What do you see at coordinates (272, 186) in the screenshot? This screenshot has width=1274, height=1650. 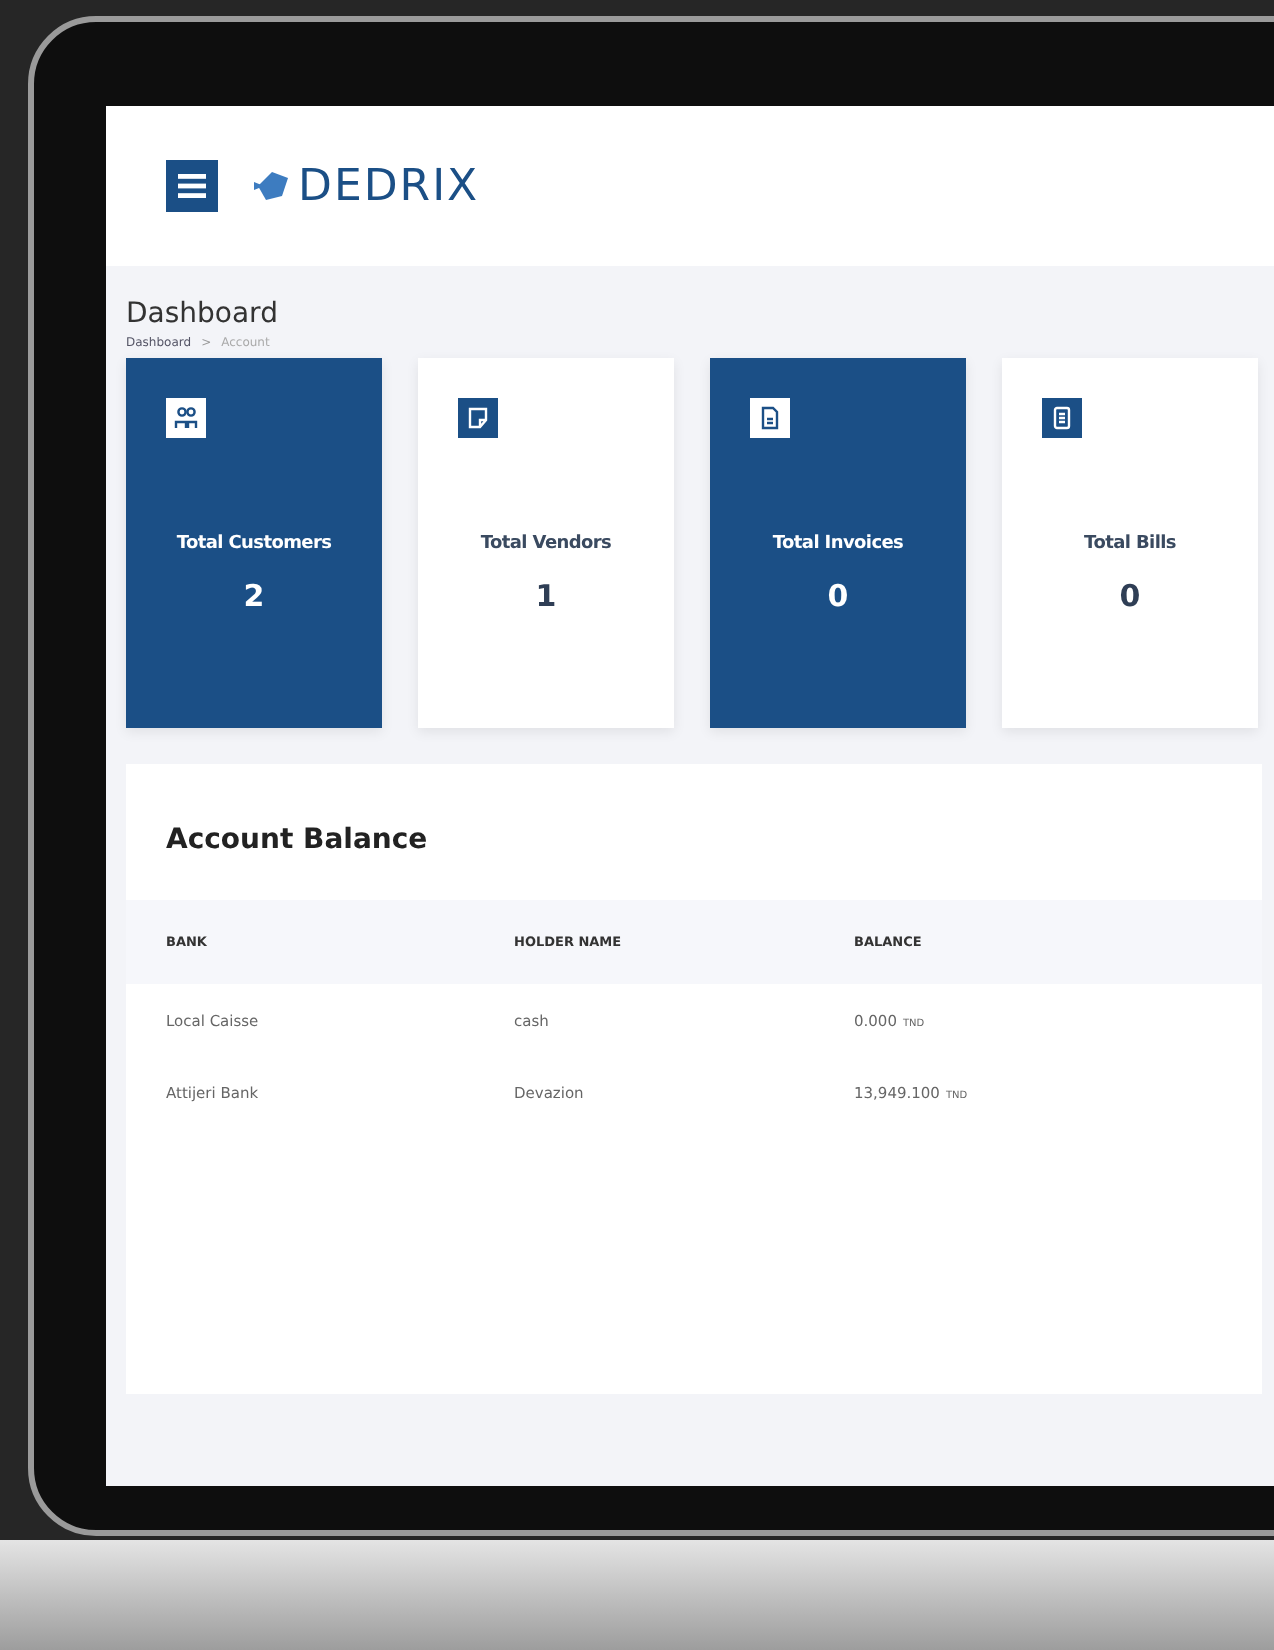 I see `logo-icon` at bounding box center [272, 186].